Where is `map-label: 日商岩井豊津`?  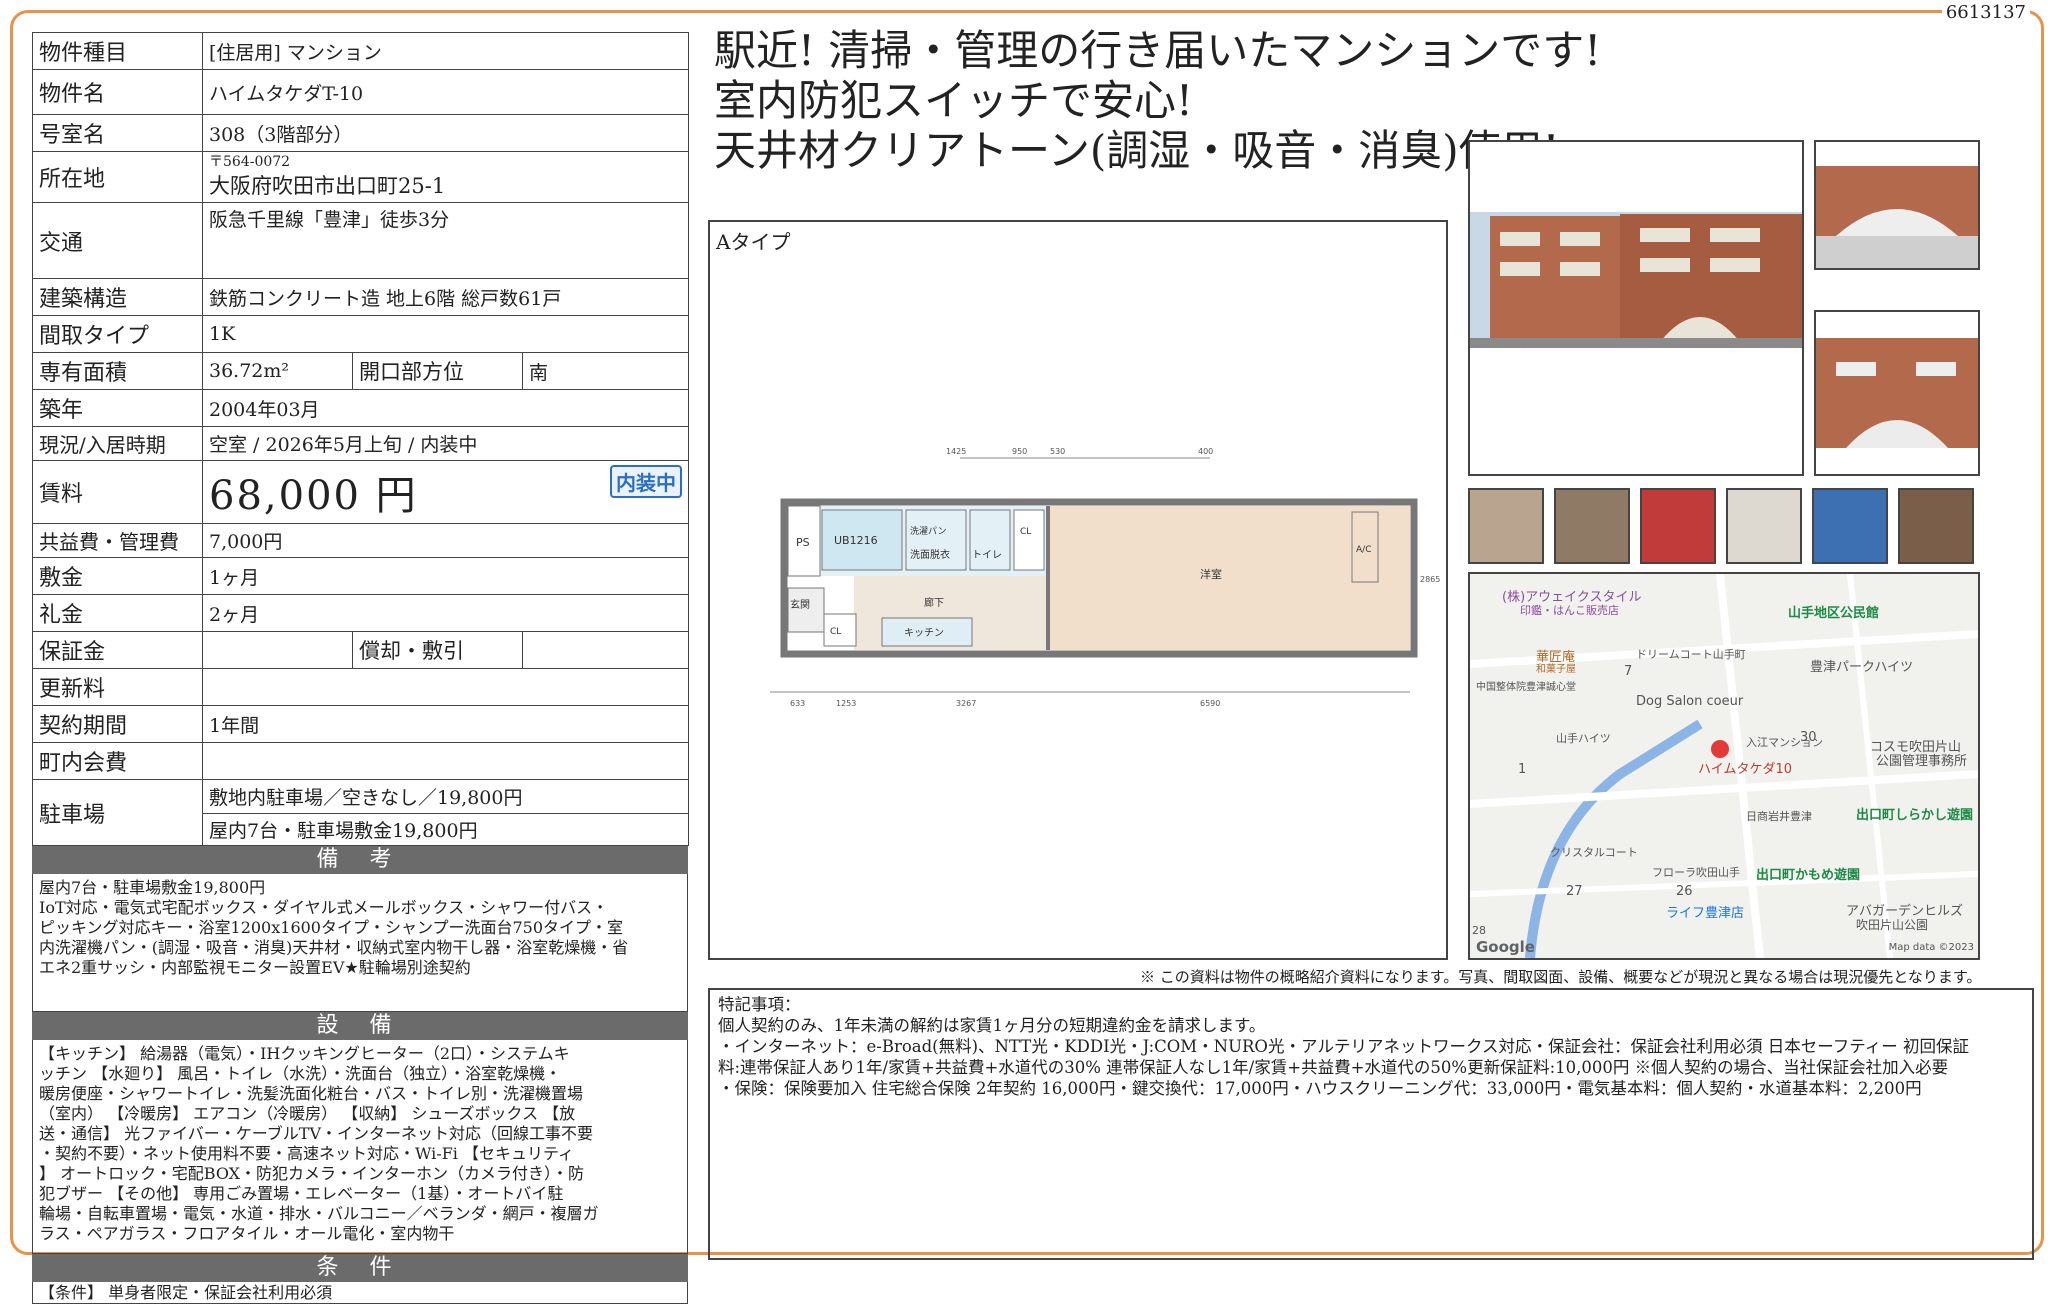 map-label: 日商岩井豊津 is located at coordinates (1779, 816).